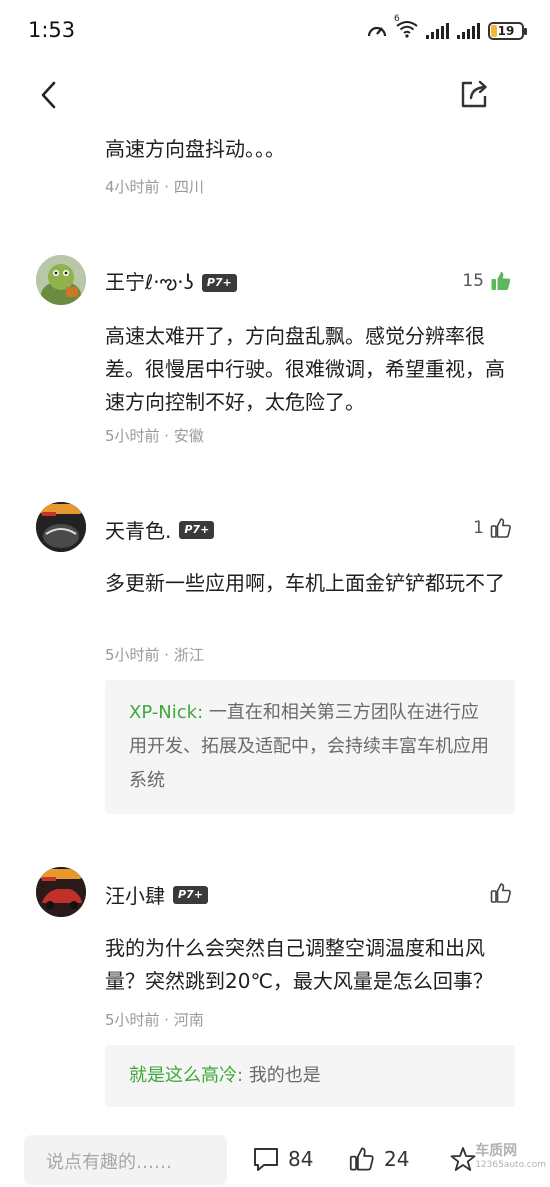 The height and width of the screenshot is (1187, 550). I want to click on battery-icon: 19, so click(507, 31).